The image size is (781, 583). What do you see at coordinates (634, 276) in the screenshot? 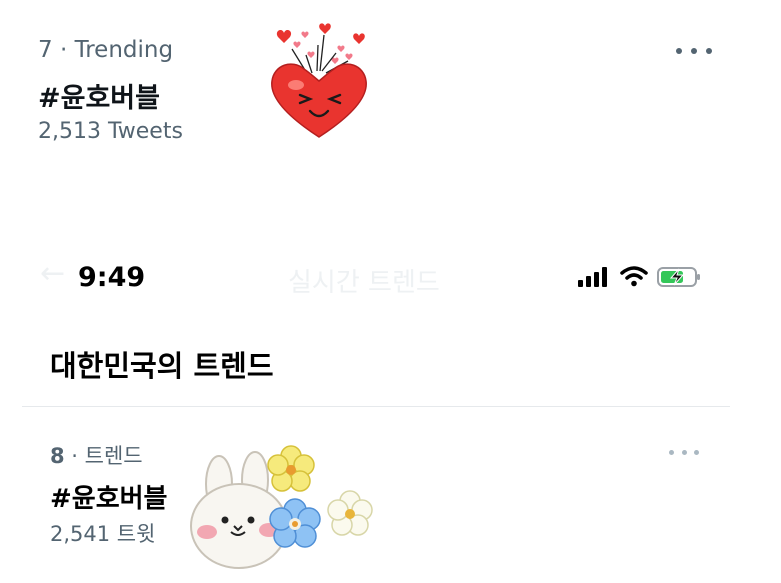
I see `wifi-icon` at bounding box center [634, 276].